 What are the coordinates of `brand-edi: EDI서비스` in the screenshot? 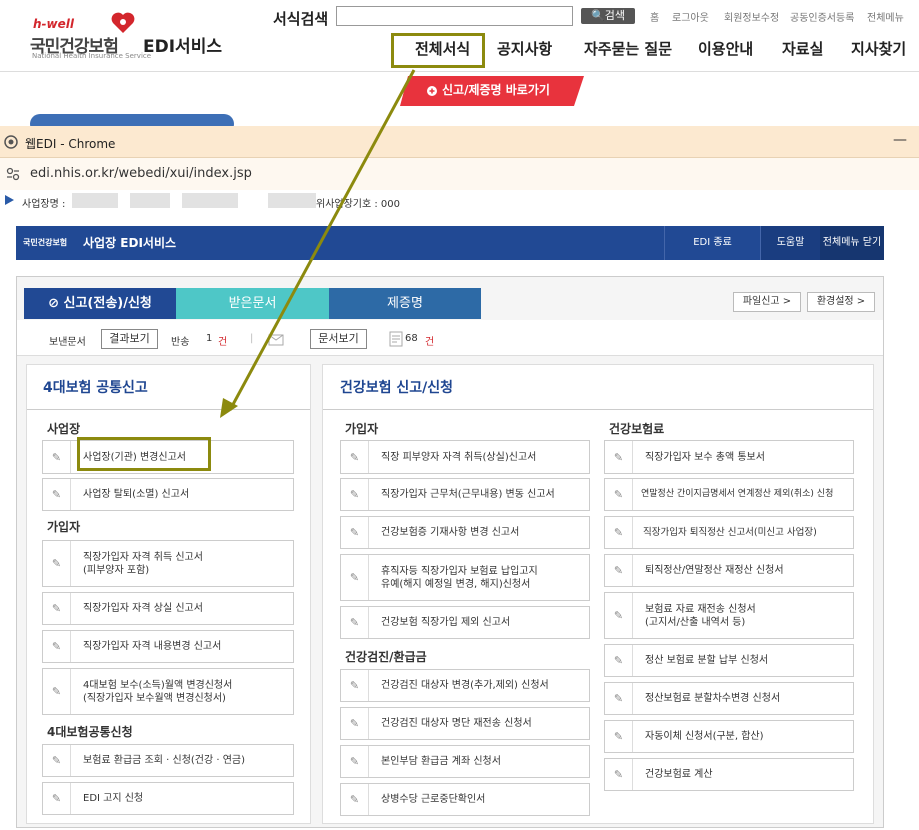 It's located at (182, 44).